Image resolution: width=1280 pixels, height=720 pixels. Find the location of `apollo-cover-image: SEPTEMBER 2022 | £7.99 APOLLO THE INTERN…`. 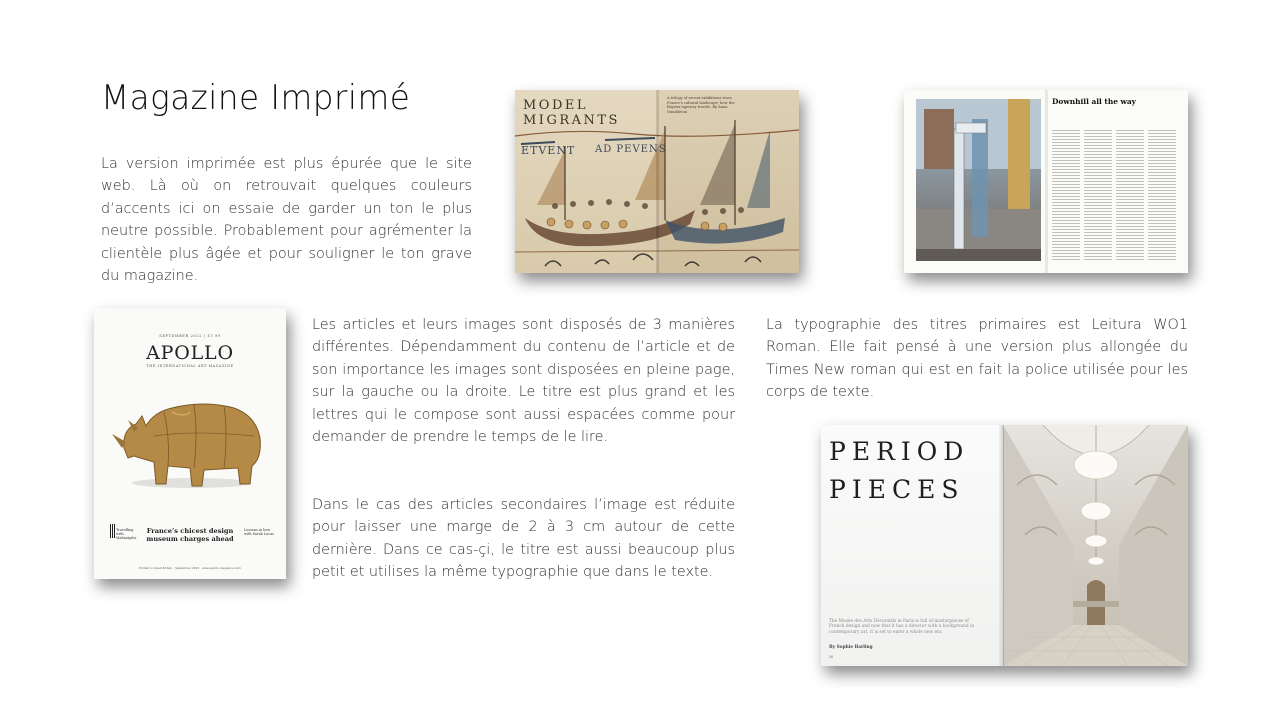

apollo-cover-image: SEPTEMBER 2022 | £7.99 APOLLO THE INTERN… is located at coordinates (190, 443).